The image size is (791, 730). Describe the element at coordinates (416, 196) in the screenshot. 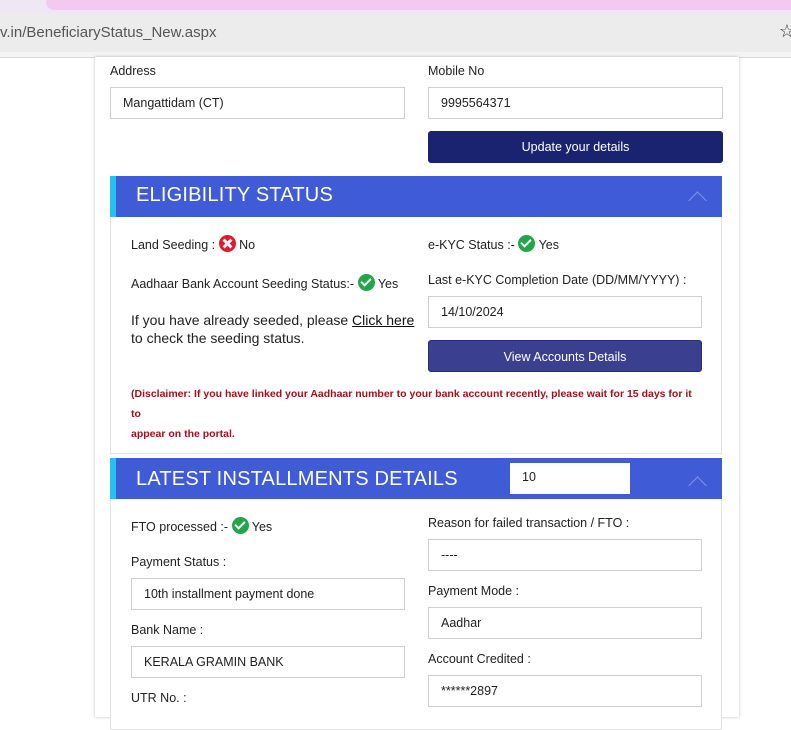

I see `eligibility-header: ELIGIBILITY STATUS` at that location.